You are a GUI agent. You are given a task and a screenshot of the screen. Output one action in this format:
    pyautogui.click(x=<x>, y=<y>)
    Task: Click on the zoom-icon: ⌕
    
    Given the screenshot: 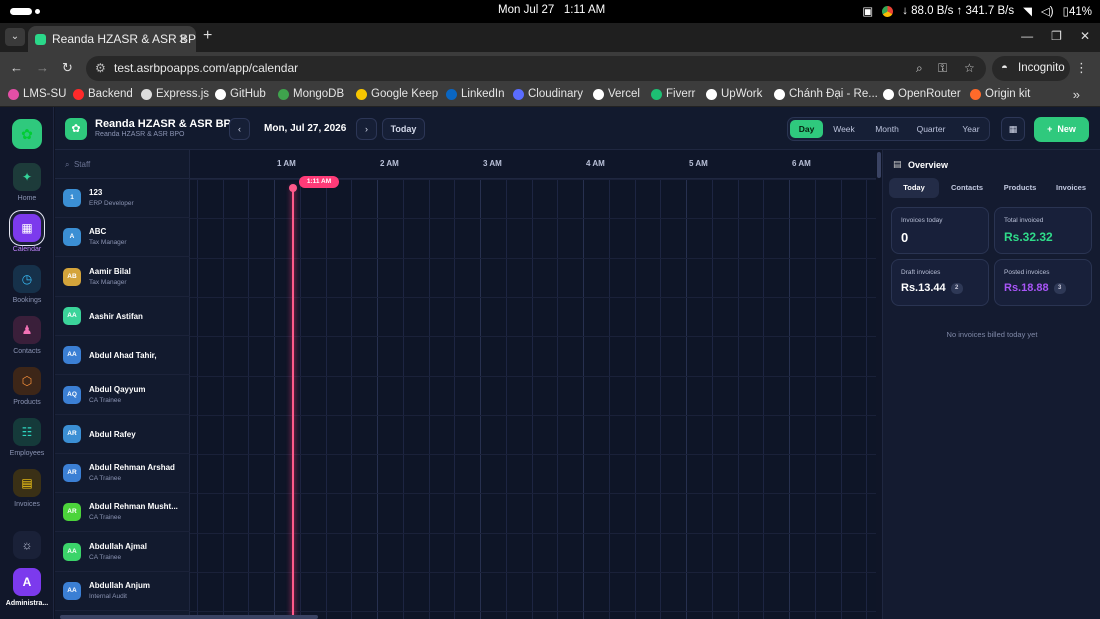 What is the action you would take?
    pyautogui.click(x=919, y=68)
    